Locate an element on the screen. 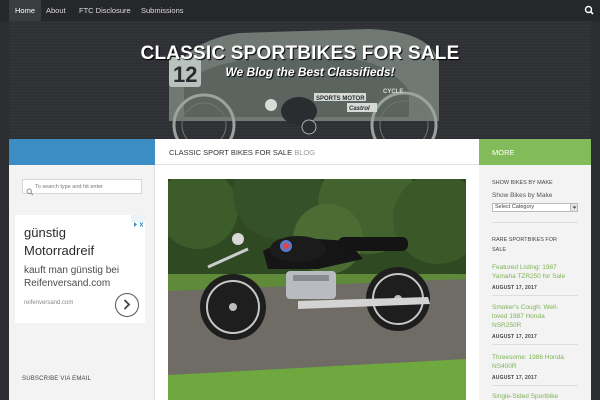 The height and width of the screenshot is (400, 600). nav-submissions: Submissions is located at coordinates (162, 10).